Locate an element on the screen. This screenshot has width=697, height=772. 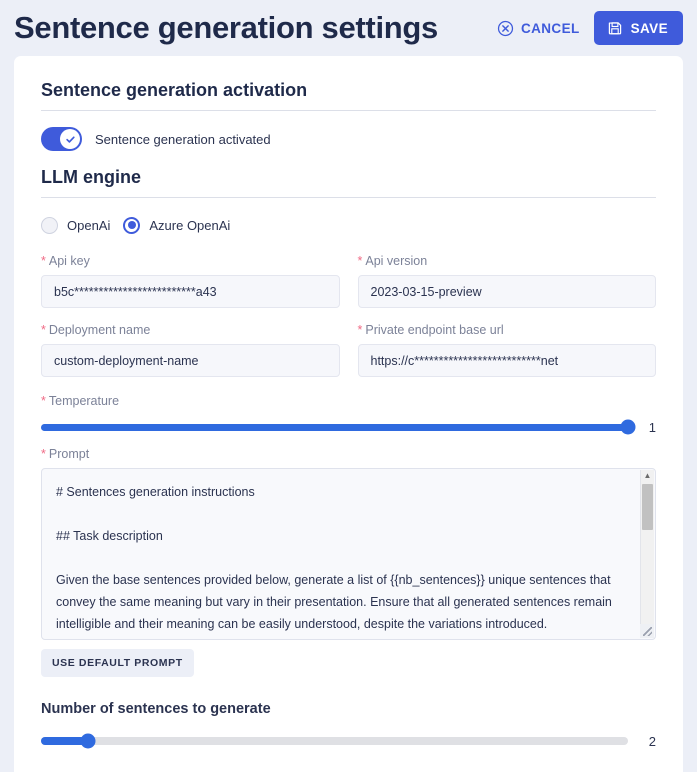
floppy-disk-icon is located at coordinates (615, 28).